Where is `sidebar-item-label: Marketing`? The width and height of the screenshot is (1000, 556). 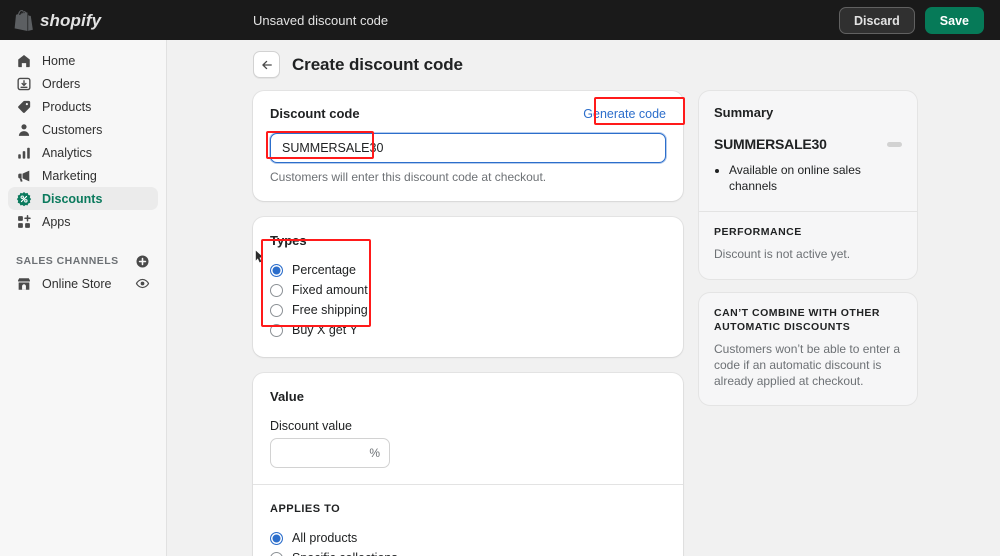
sidebar-item-label: Marketing is located at coordinates (69, 175).